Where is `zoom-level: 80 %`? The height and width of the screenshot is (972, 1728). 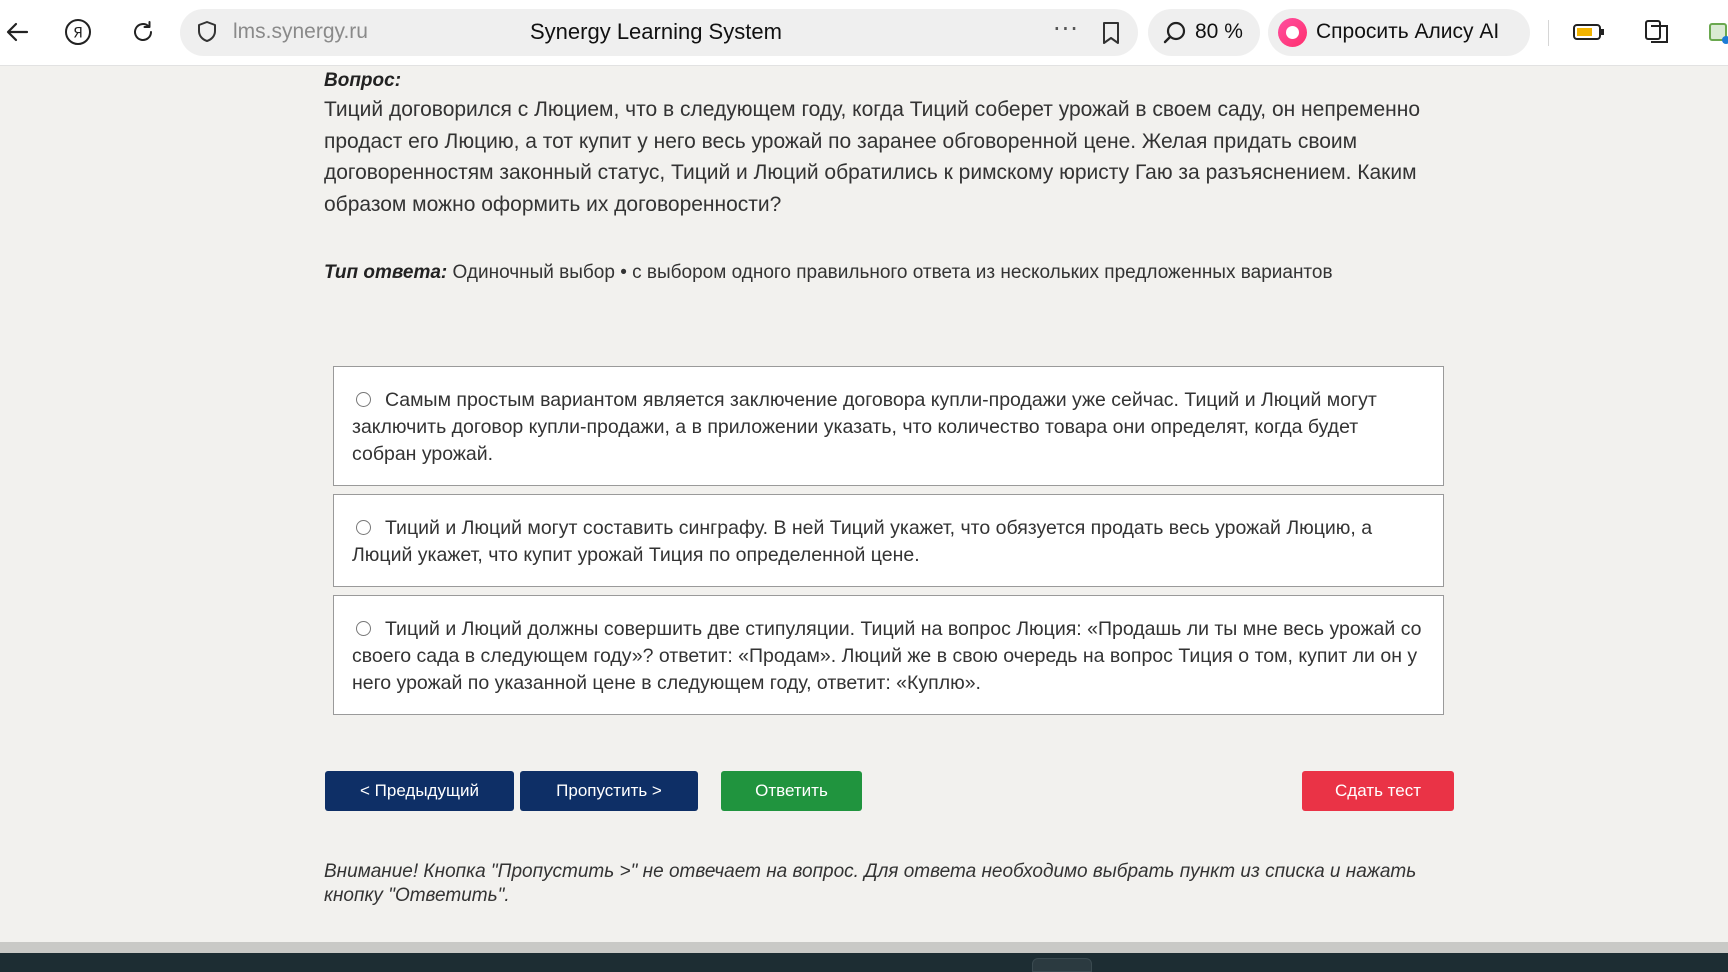
zoom-level: 80 % is located at coordinates (1219, 31).